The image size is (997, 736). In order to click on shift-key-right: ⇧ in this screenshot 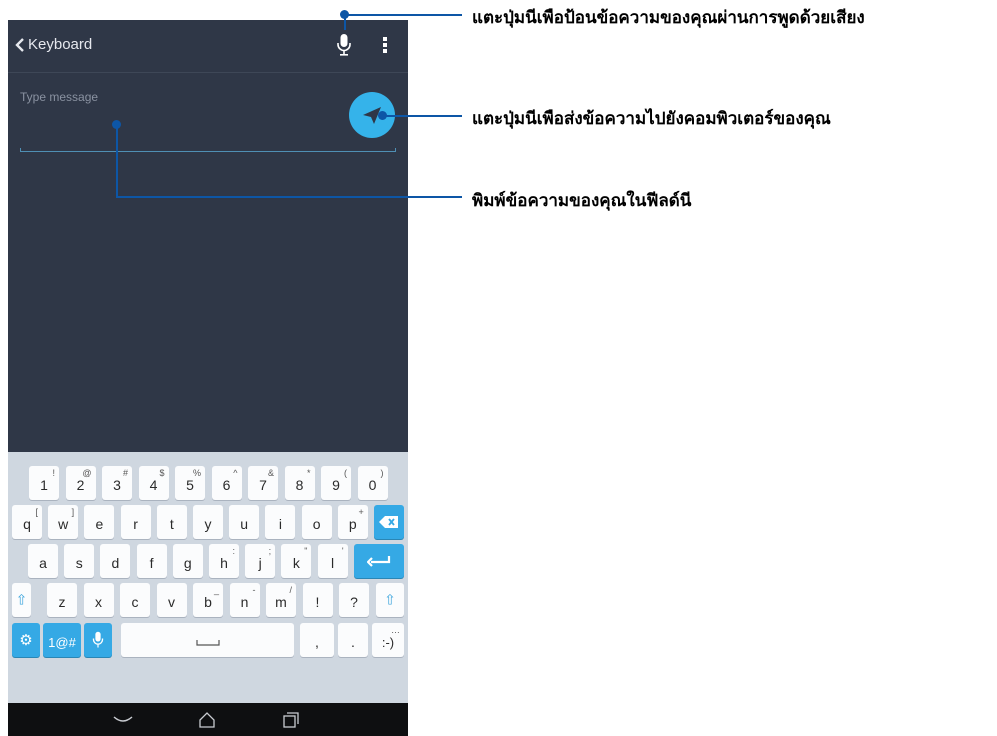, I will do `click(390, 600)`.